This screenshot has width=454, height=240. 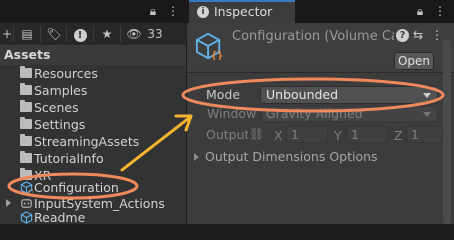 What do you see at coordinates (27, 54) in the screenshot?
I see `assets-title: Assets` at bounding box center [27, 54].